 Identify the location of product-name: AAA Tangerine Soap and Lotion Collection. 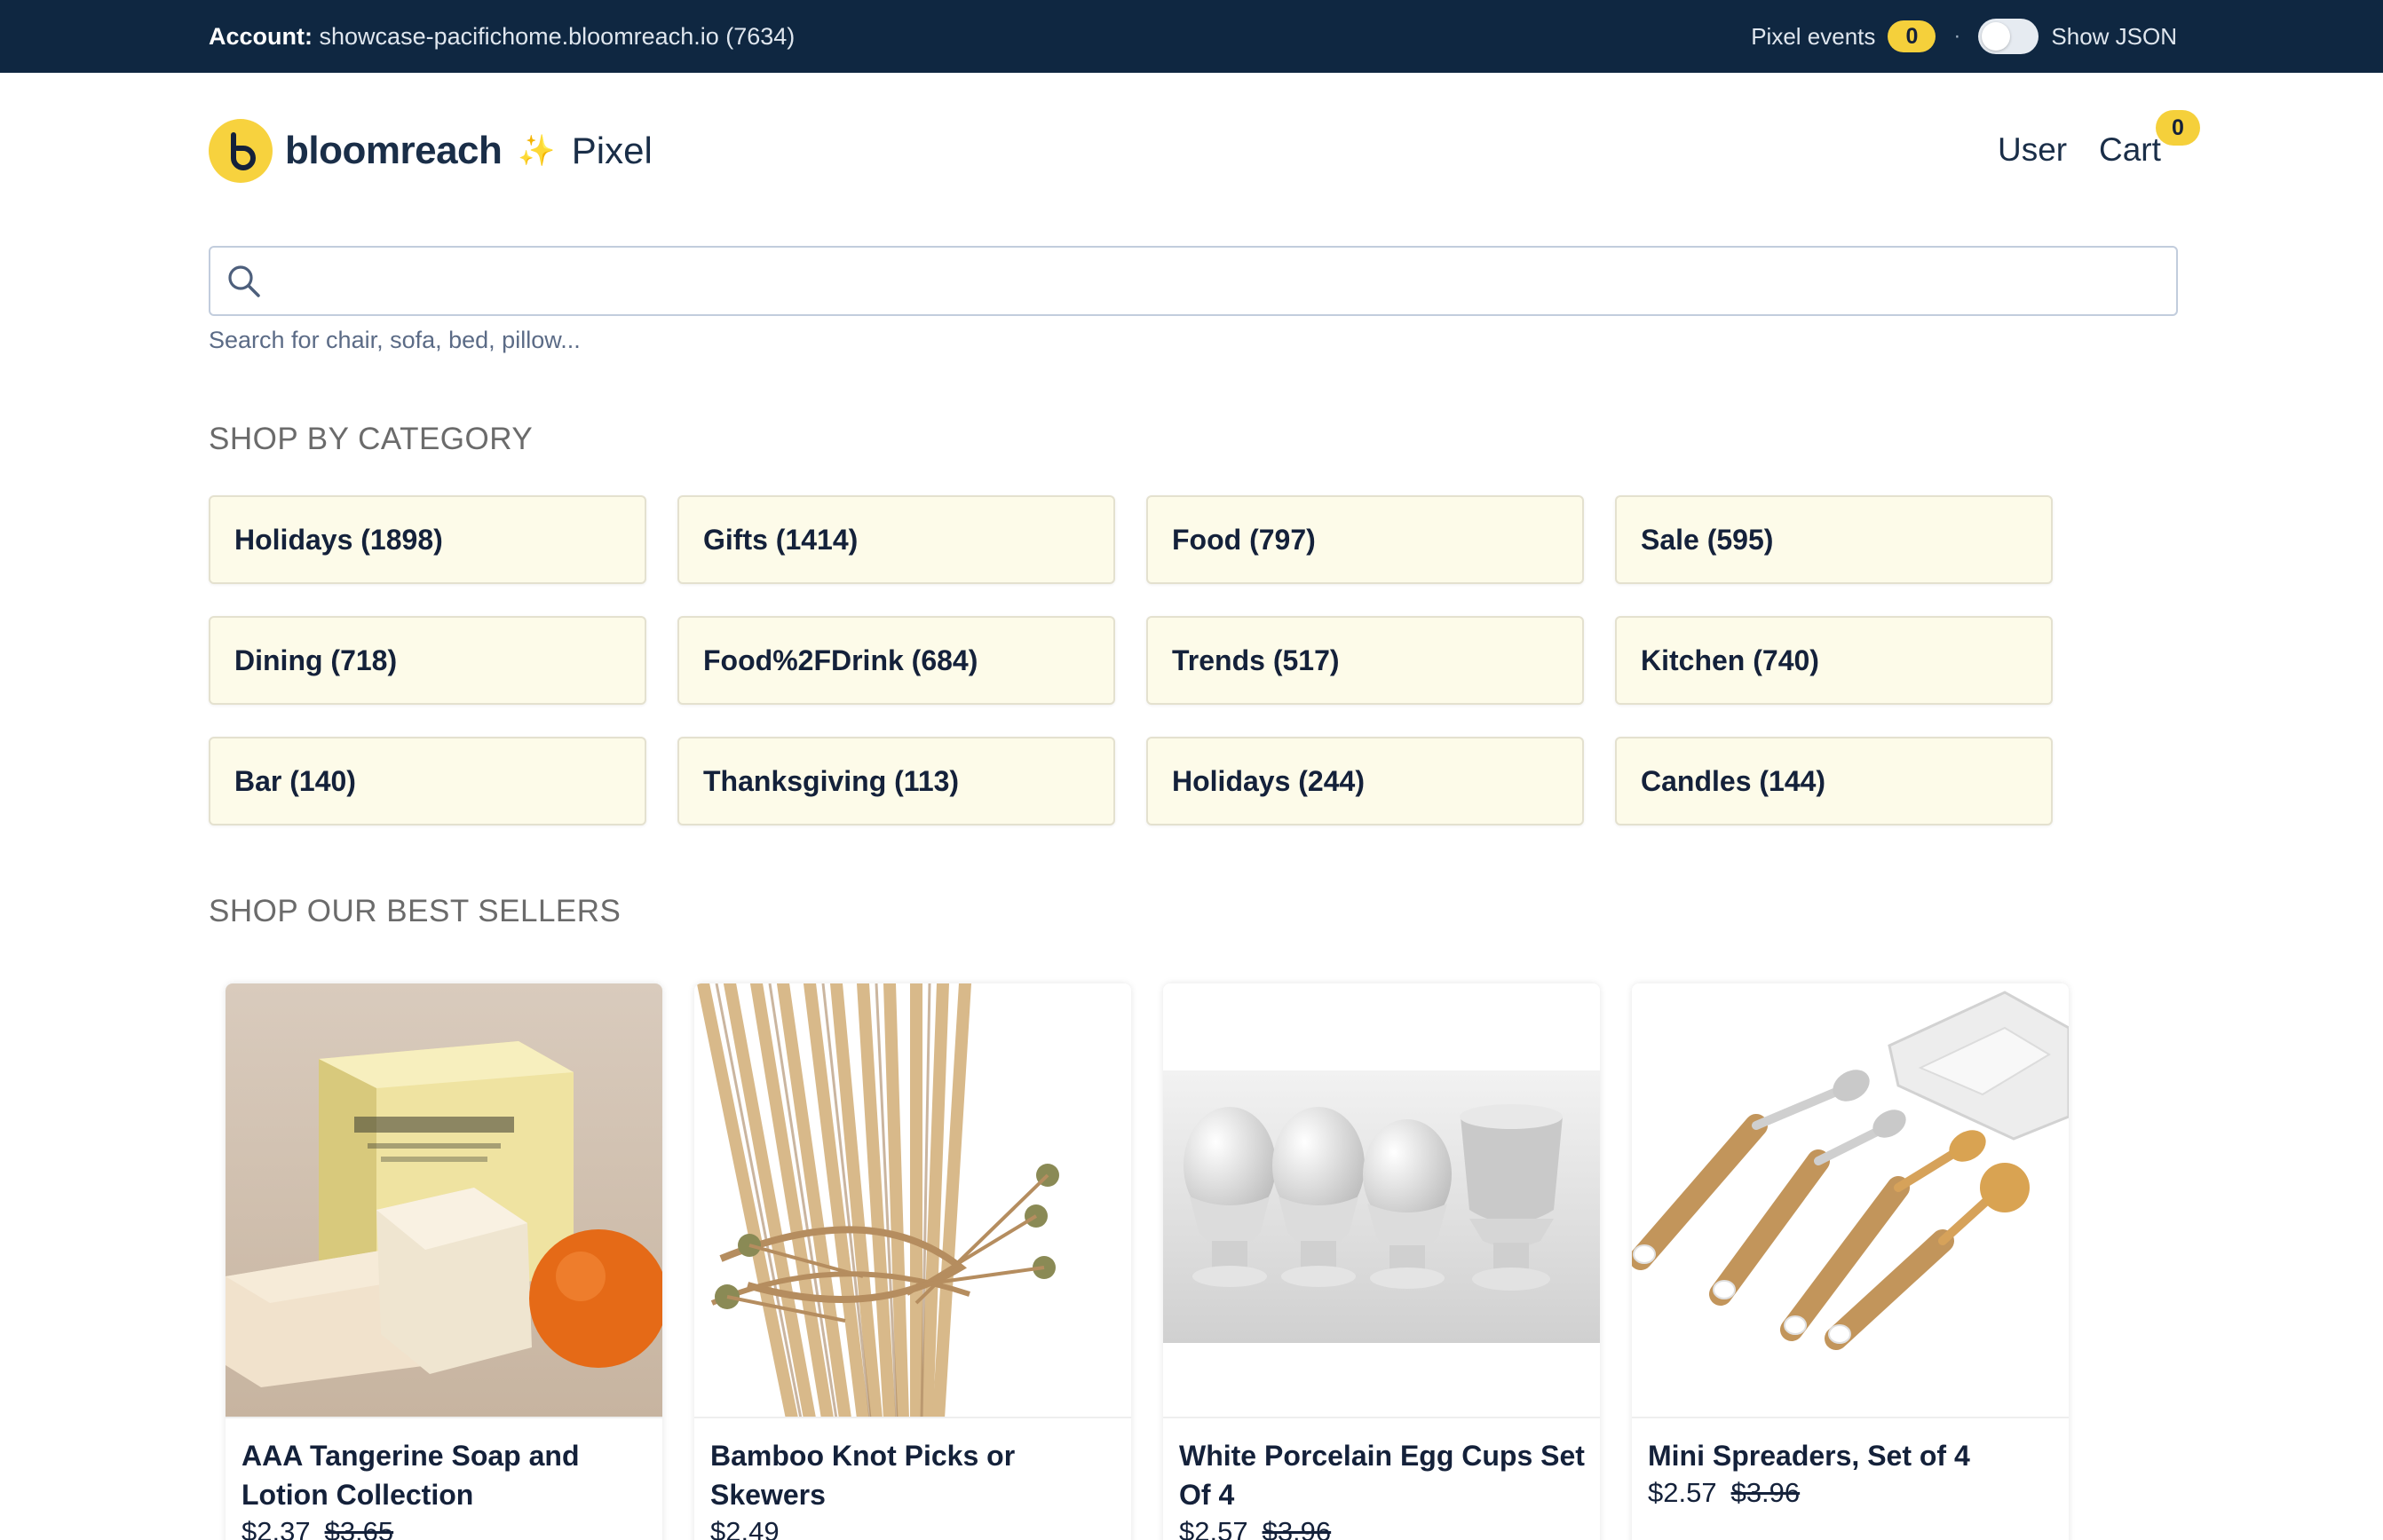
(445, 1475).